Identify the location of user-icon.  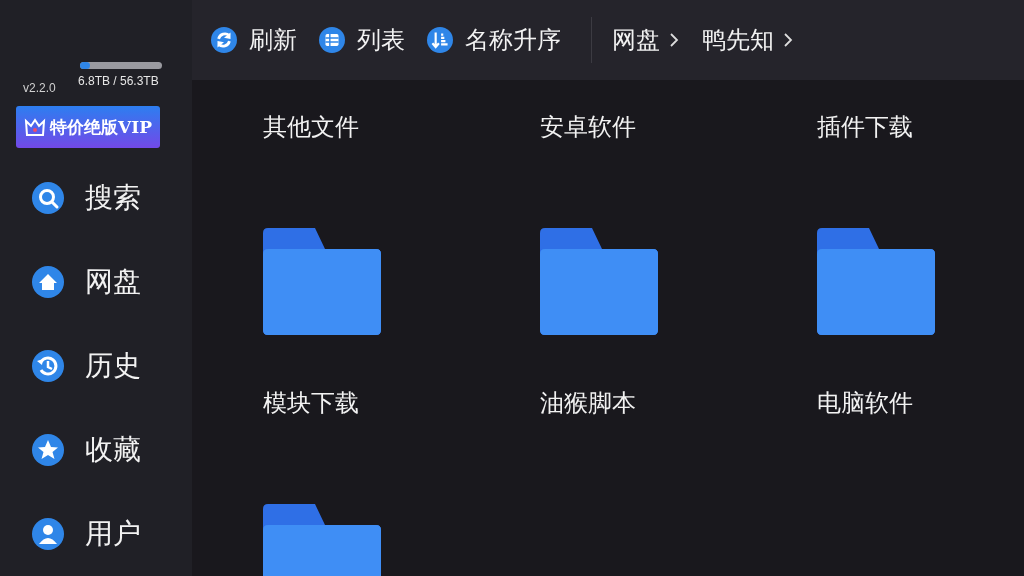
(48, 534).